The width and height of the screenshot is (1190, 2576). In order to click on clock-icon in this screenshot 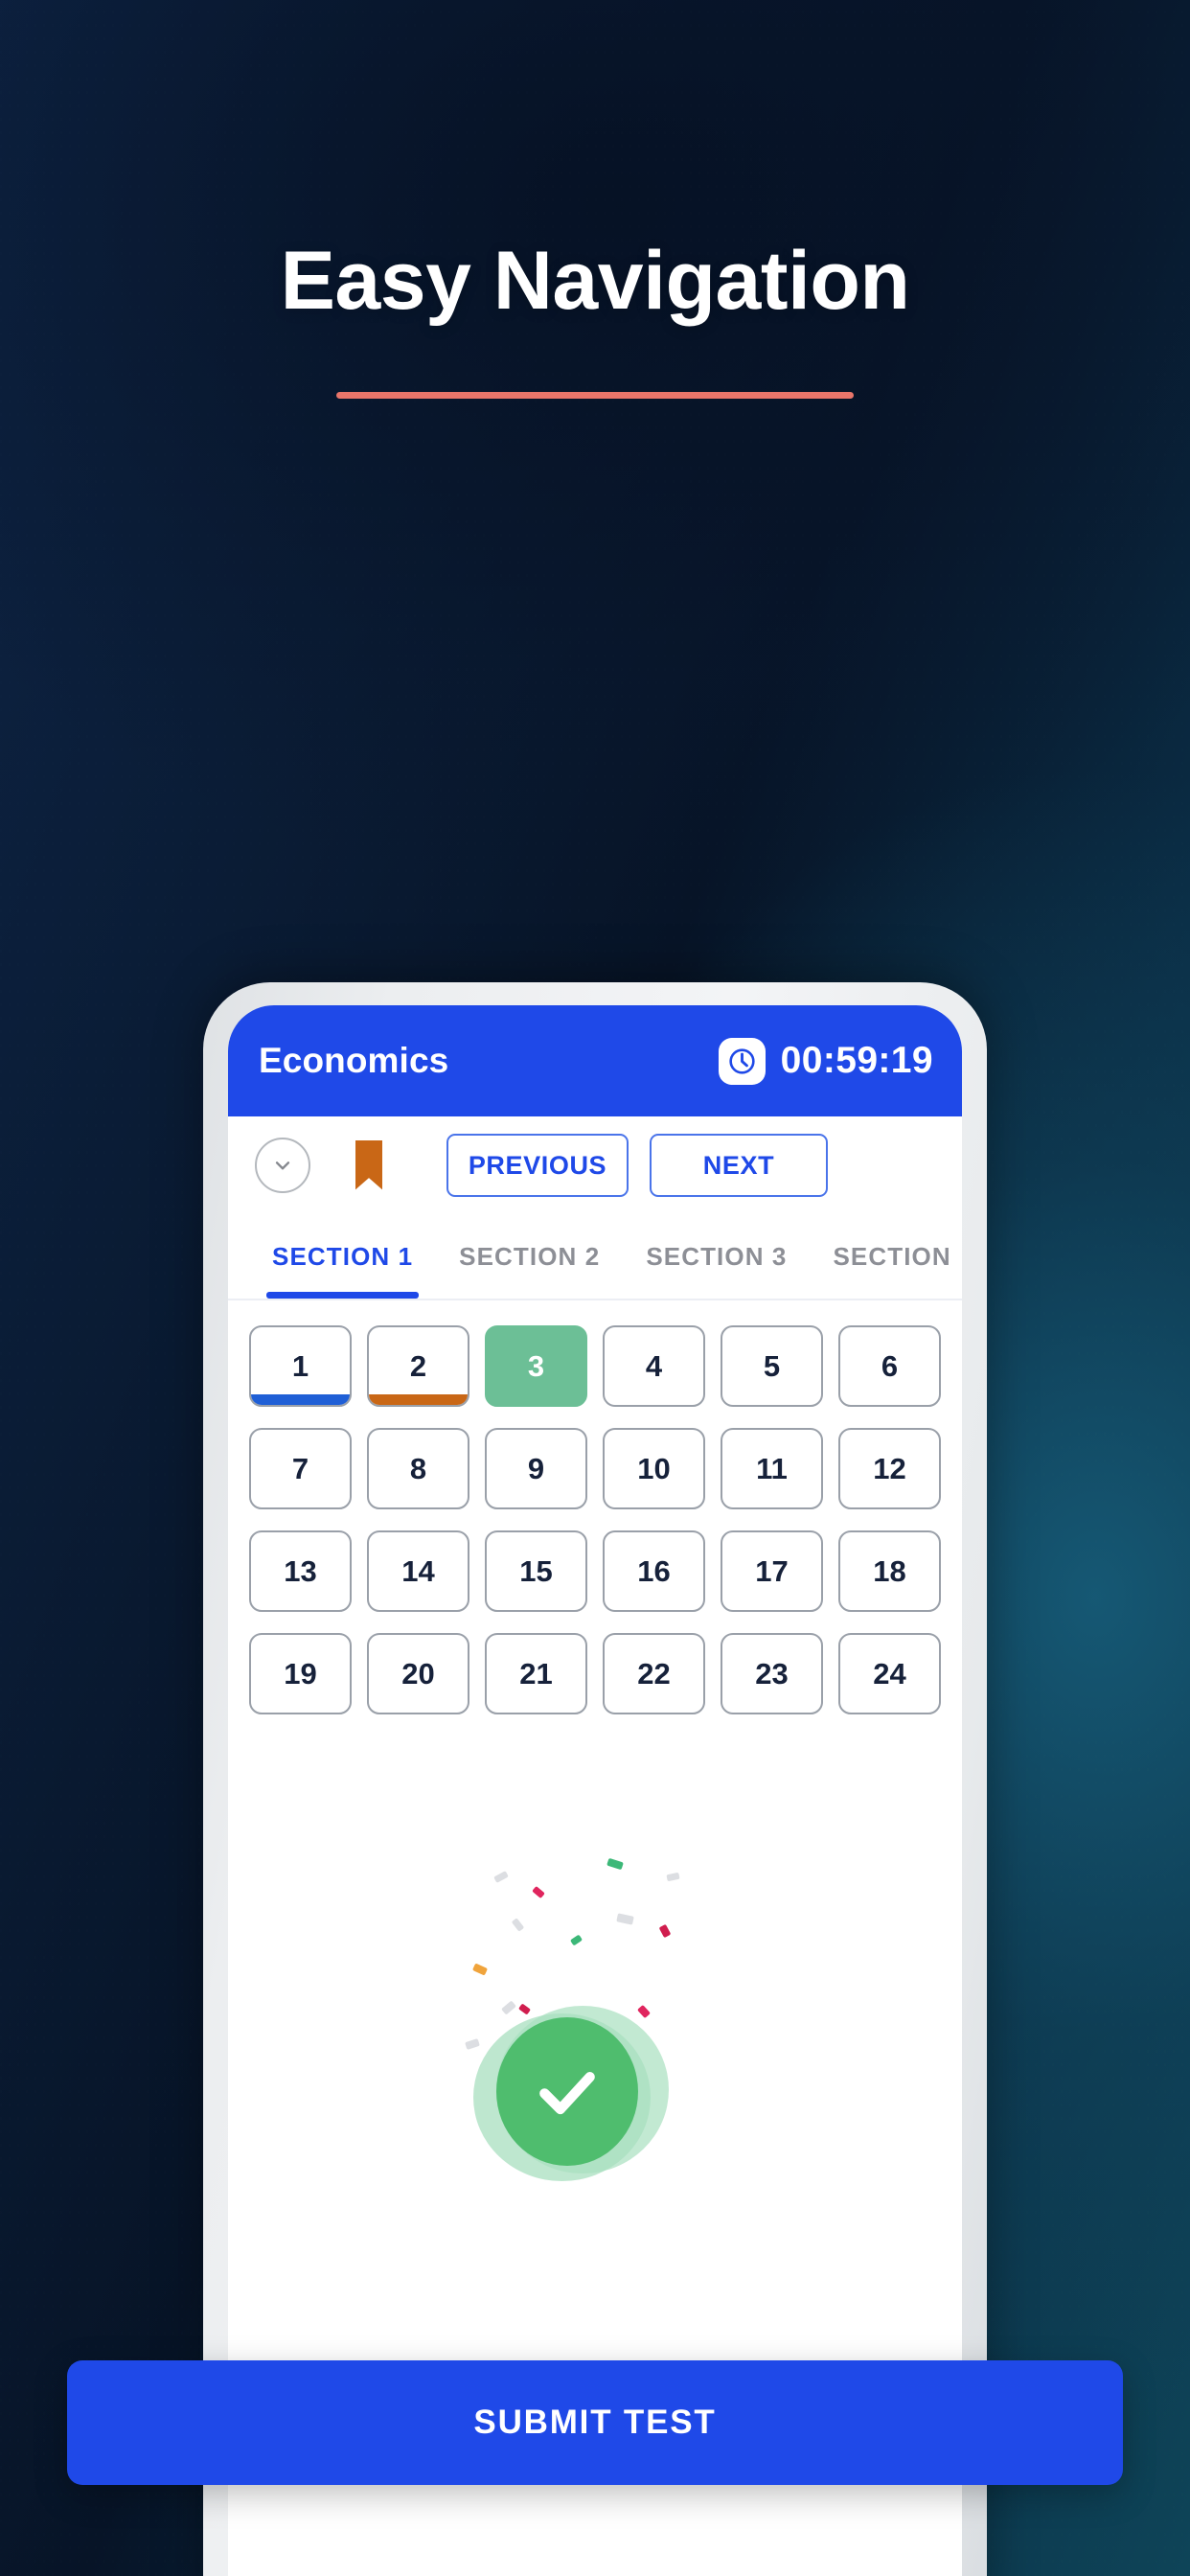, I will do `click(742, 1061)`.